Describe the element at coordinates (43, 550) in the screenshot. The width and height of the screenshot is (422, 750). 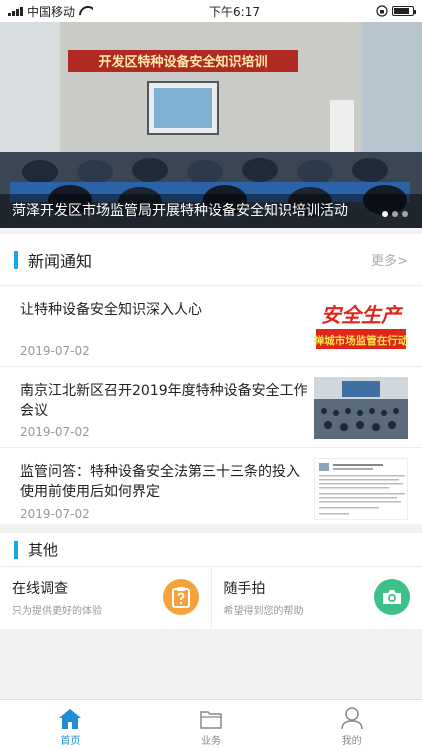
I see `others-section-title: 其他` at that location.